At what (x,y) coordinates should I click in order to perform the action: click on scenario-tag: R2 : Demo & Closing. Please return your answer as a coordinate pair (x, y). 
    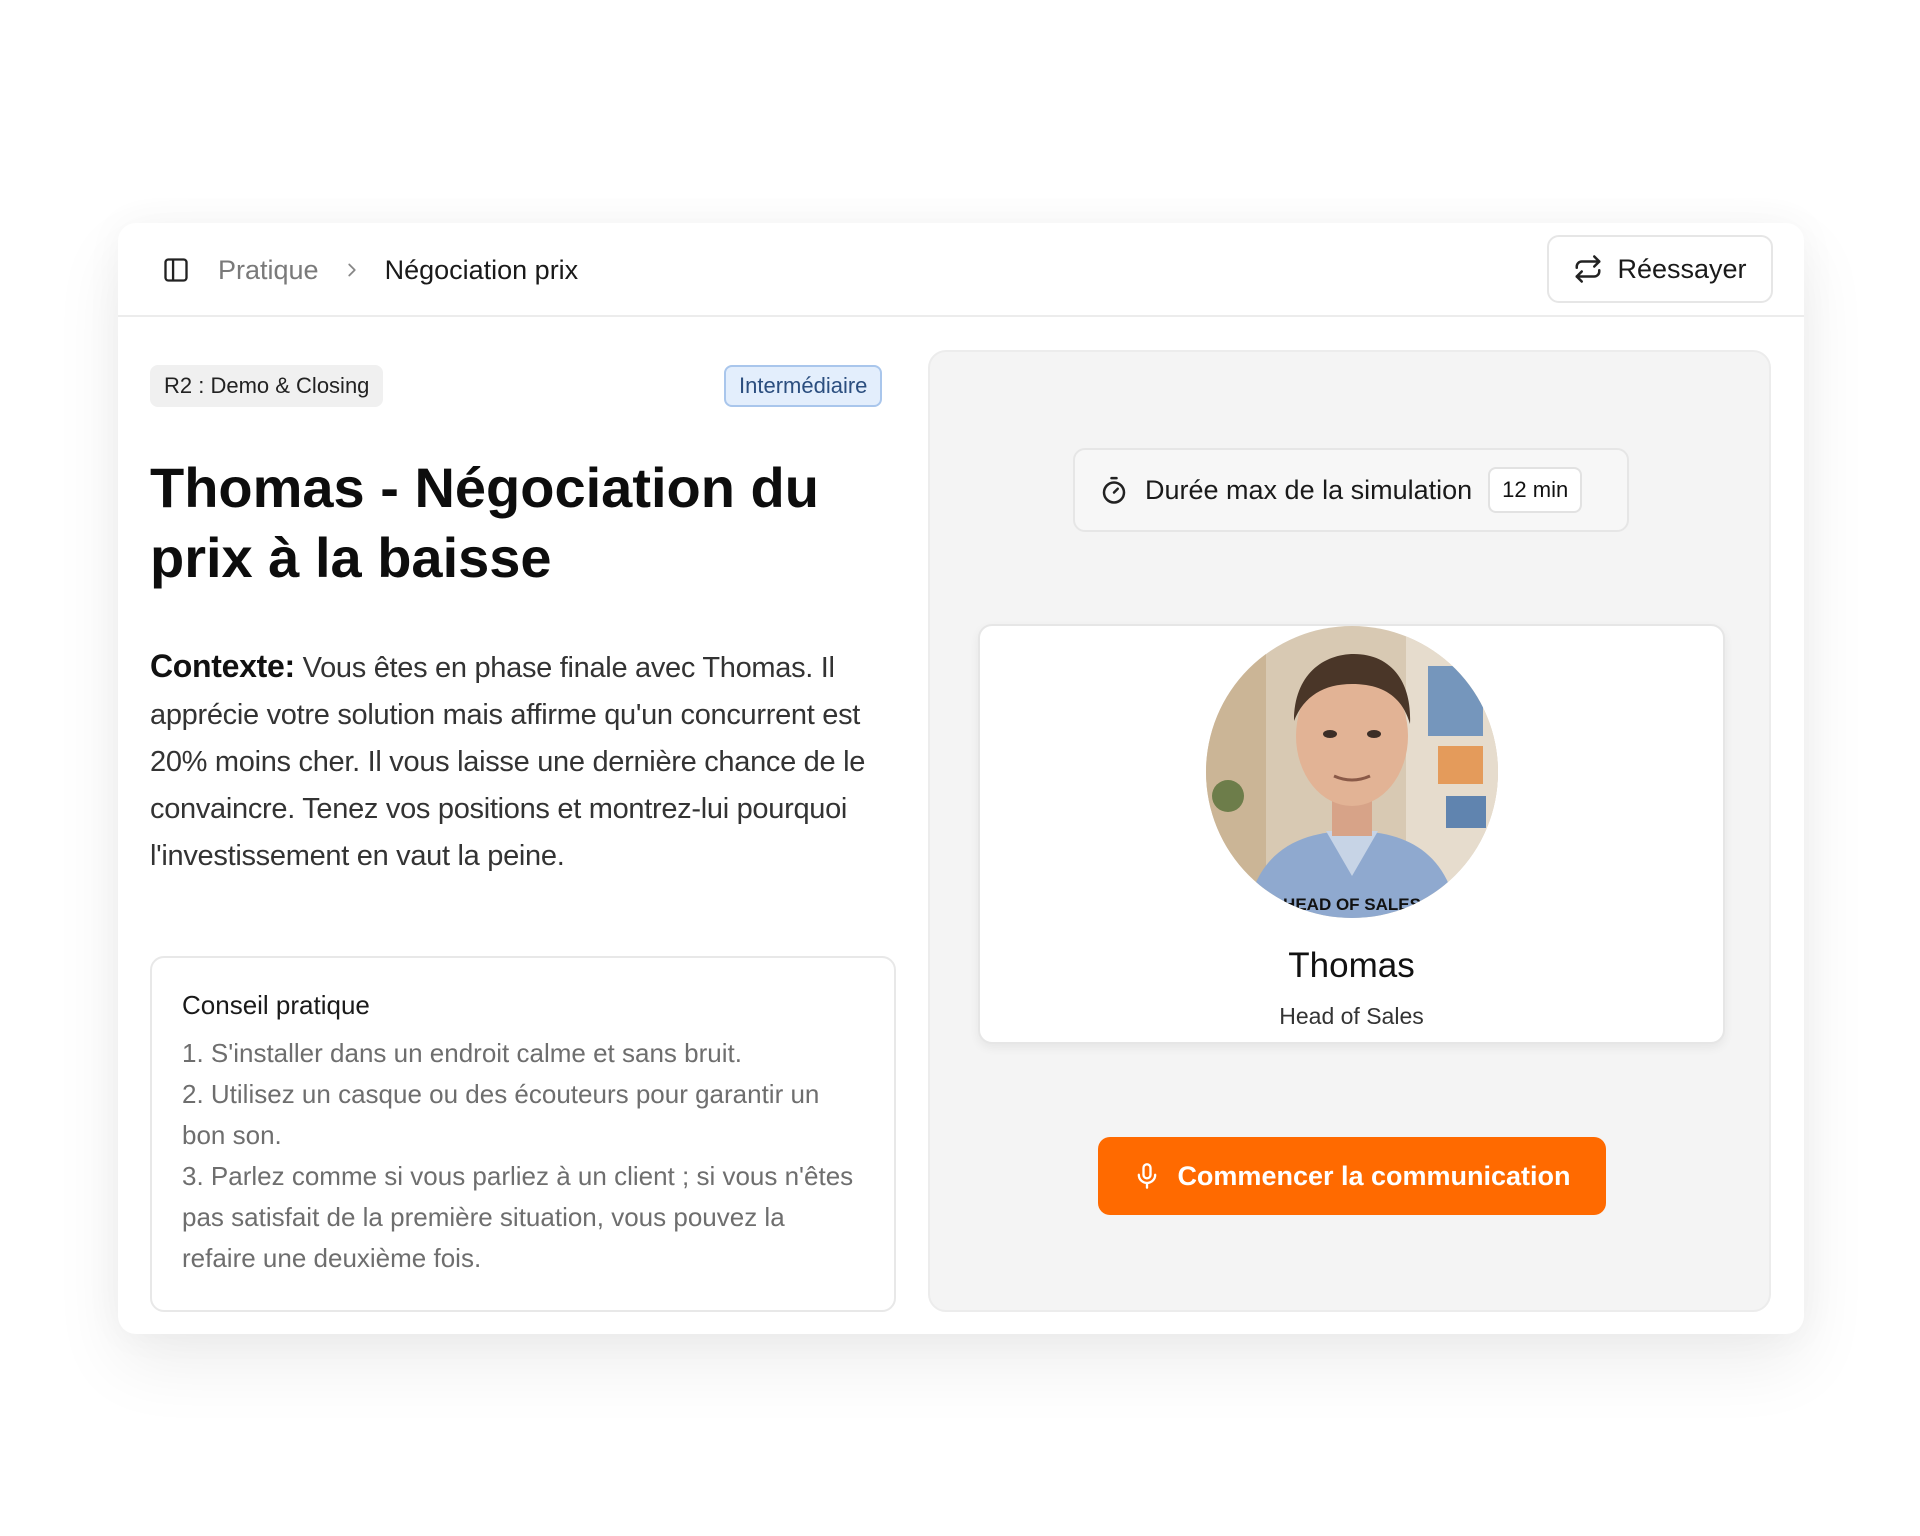
    Looking at the image, I should click on (267, 386).